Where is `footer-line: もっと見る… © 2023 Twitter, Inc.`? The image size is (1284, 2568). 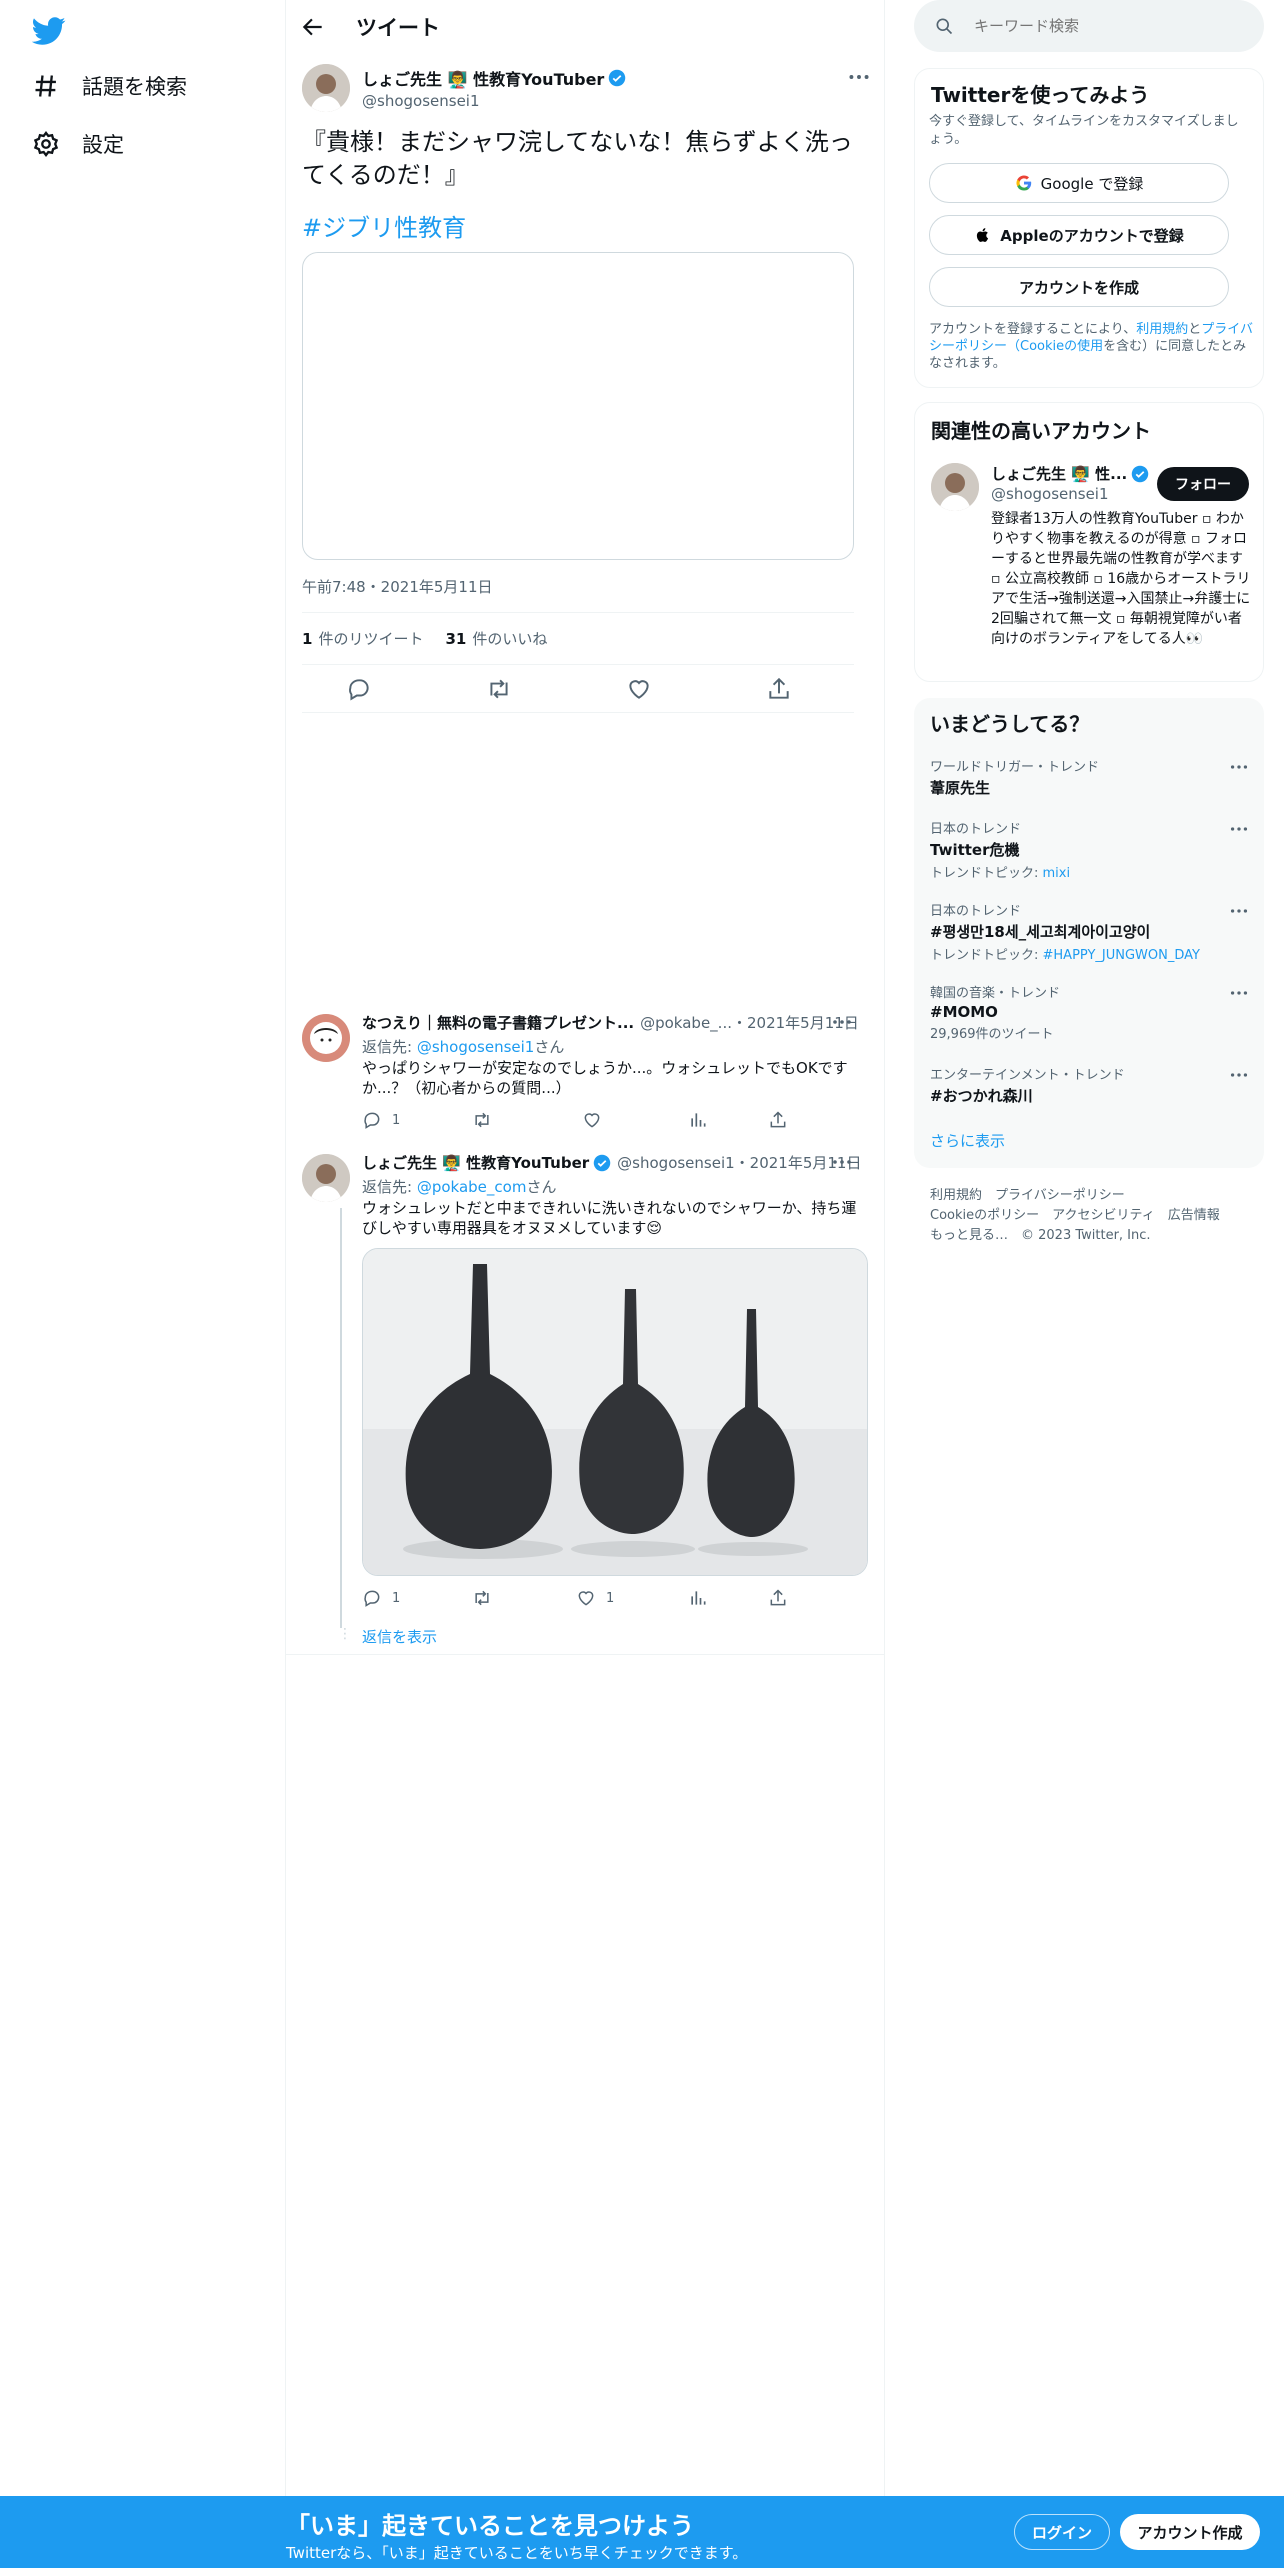
footer-line: もっと見る… © 2023 Twitter, Inc. is located at coordinates (1075, 1236).